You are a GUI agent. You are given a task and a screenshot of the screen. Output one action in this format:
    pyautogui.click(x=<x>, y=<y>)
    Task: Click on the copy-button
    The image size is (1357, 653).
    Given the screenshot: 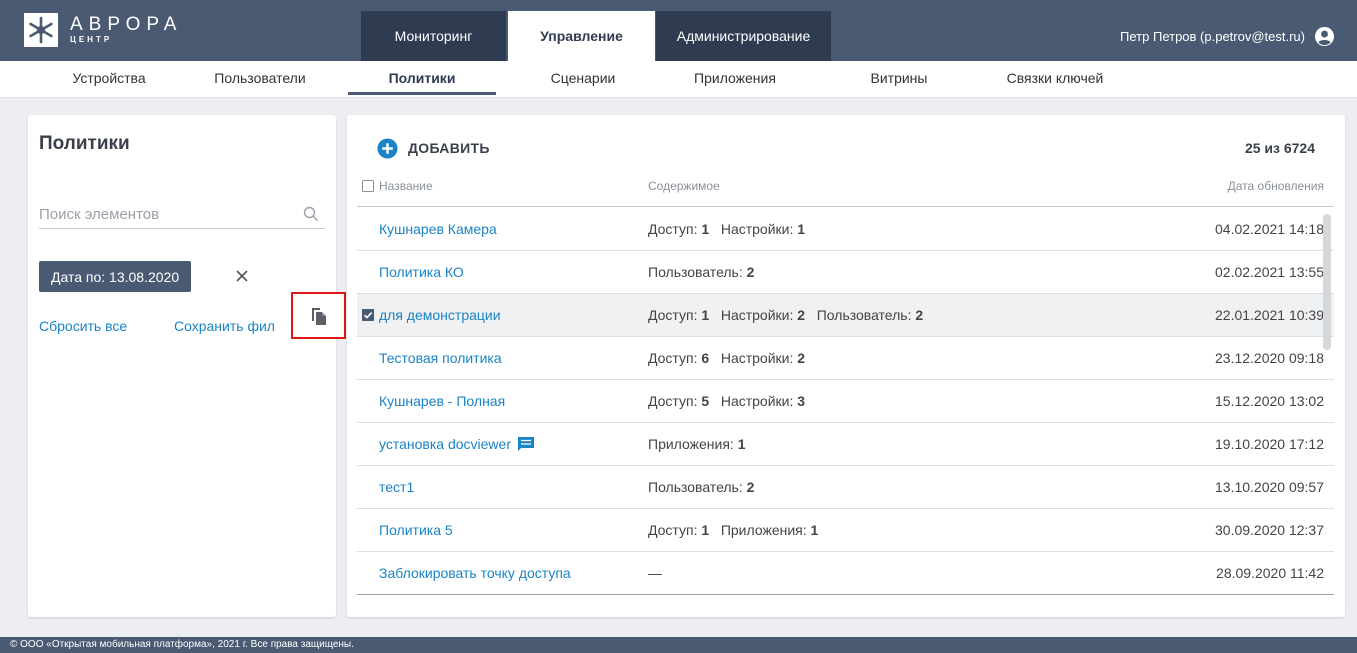 What is the action you would take?
    pyautogui.click(x=318, y=315)
    